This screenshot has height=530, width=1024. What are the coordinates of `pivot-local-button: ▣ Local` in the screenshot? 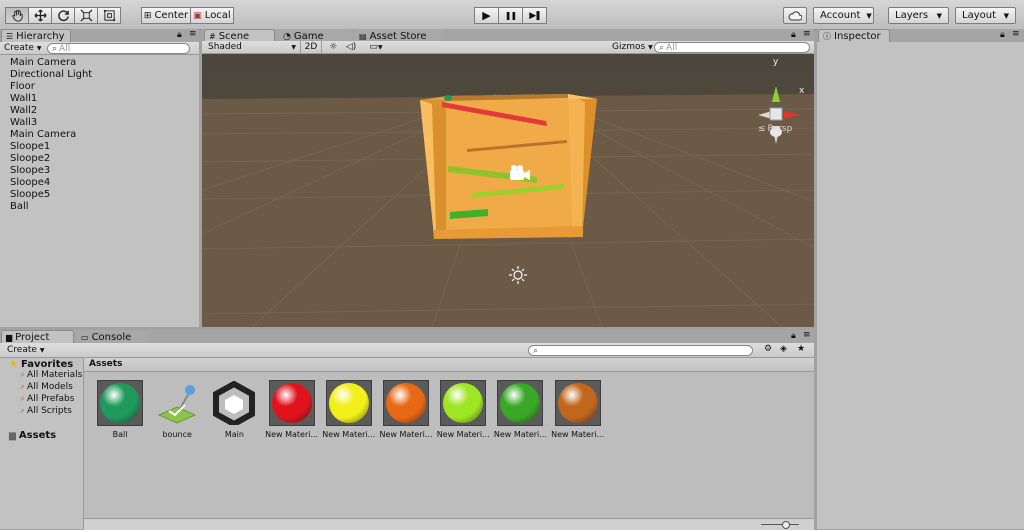 It's located at (212, 15).